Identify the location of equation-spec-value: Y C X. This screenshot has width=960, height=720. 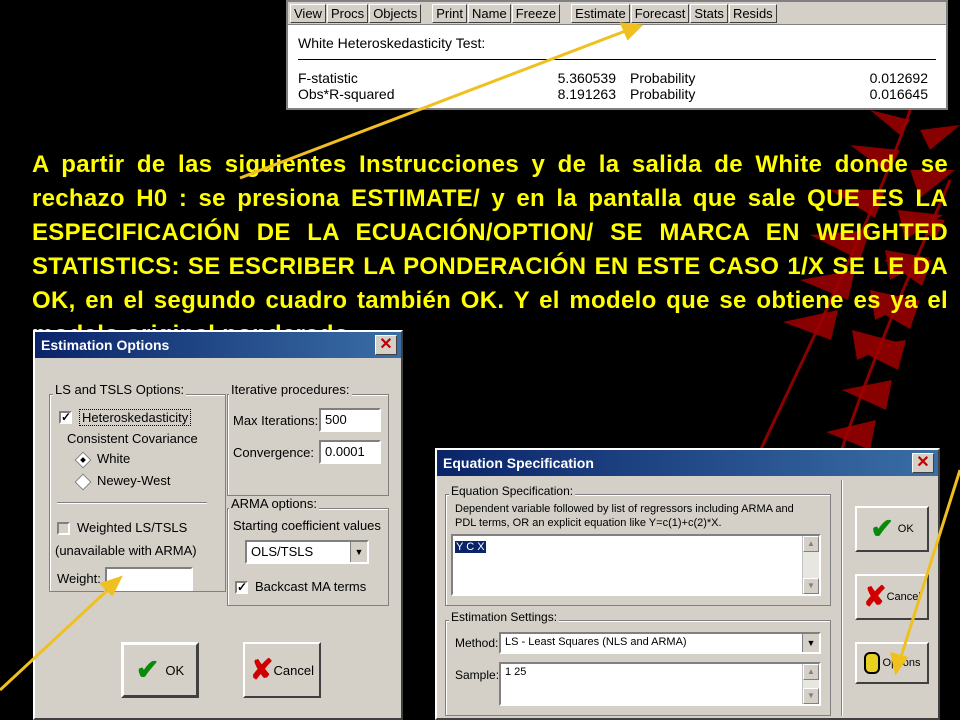
(470, 547).